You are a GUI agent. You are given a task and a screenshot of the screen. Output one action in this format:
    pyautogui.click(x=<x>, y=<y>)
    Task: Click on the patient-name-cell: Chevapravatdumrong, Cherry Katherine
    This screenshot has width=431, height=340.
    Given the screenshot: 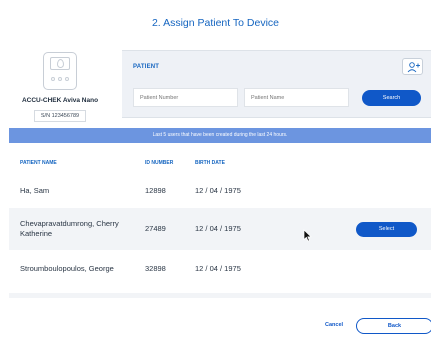 What is the action you would take?
    pyautogui.click(x=69, y=228)
    